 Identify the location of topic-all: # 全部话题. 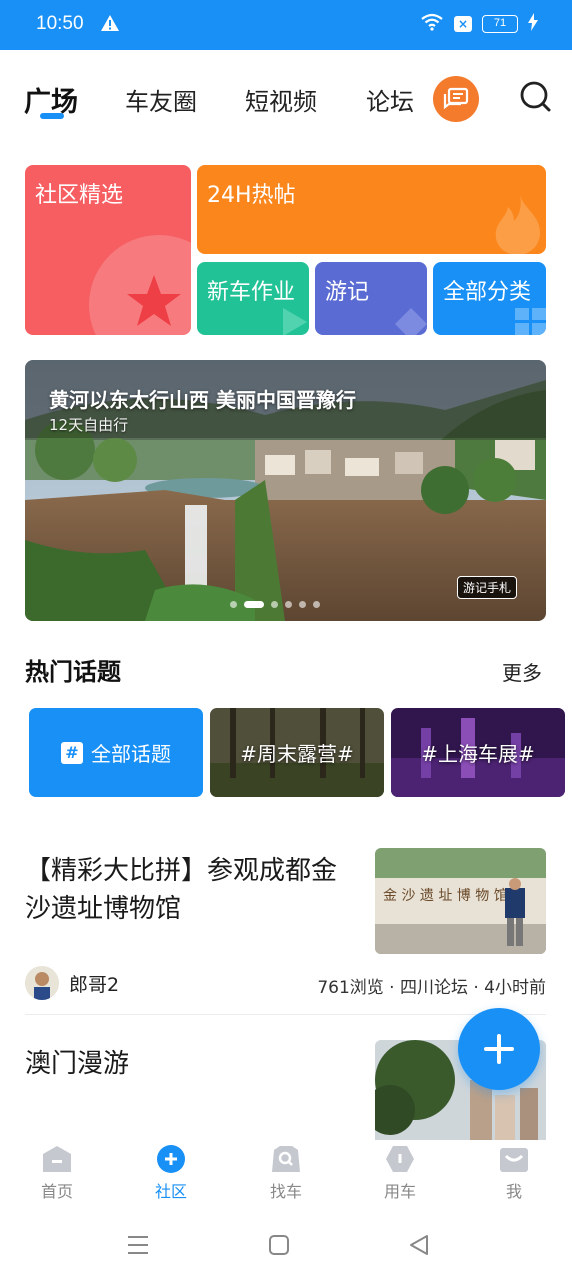
(116, 752).